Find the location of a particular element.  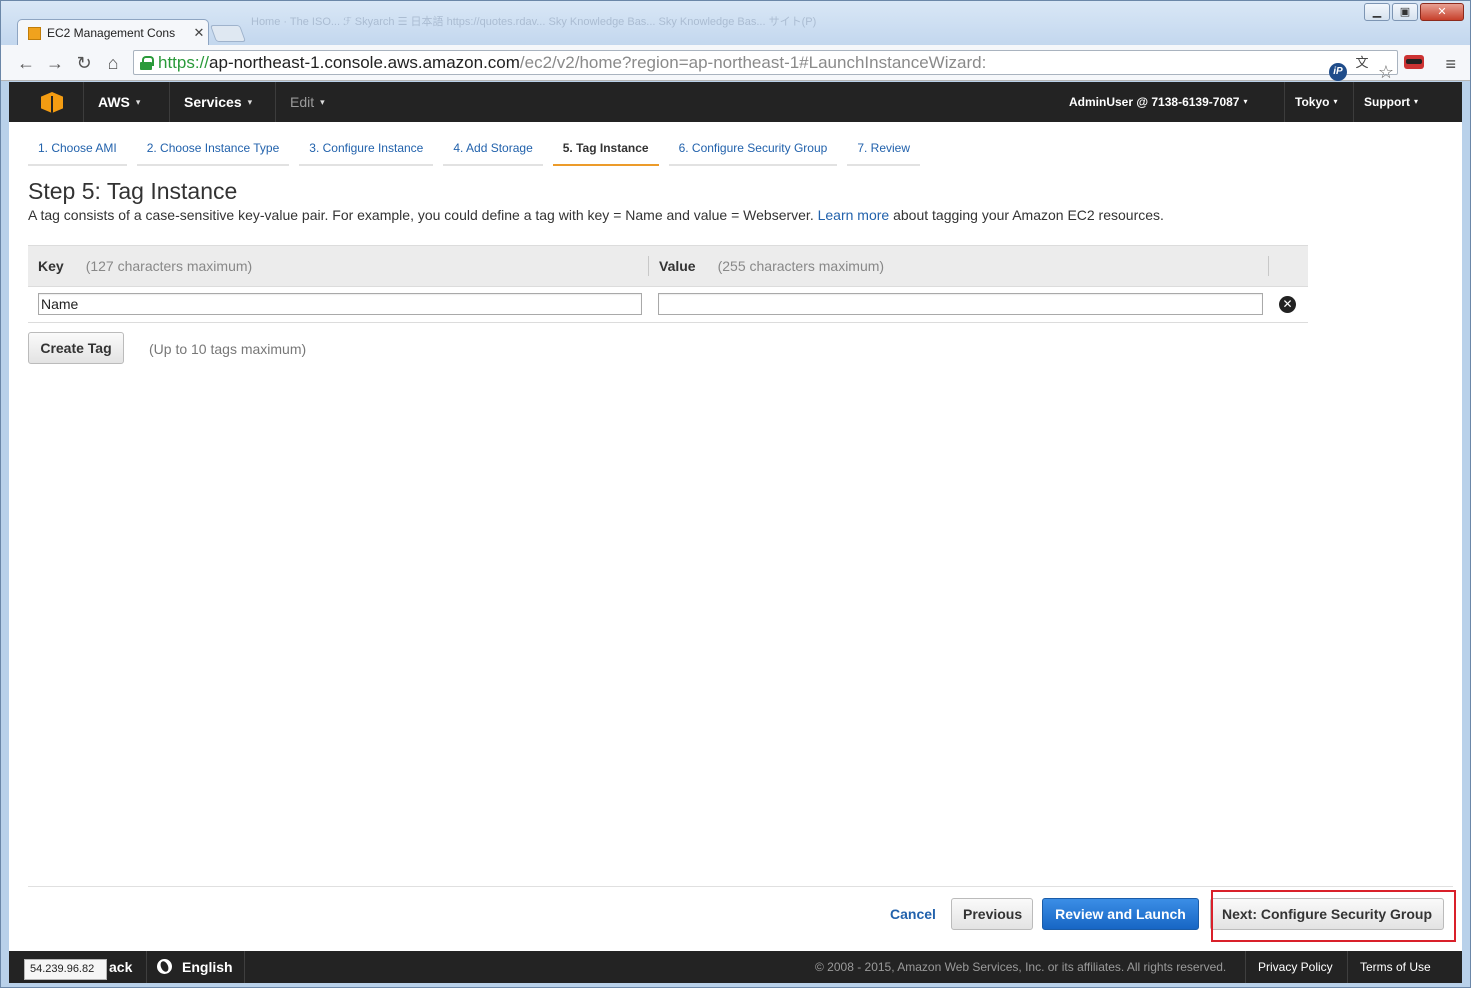

review-and-launch-button: Review and Launch is located at coordinates (1120, 914).